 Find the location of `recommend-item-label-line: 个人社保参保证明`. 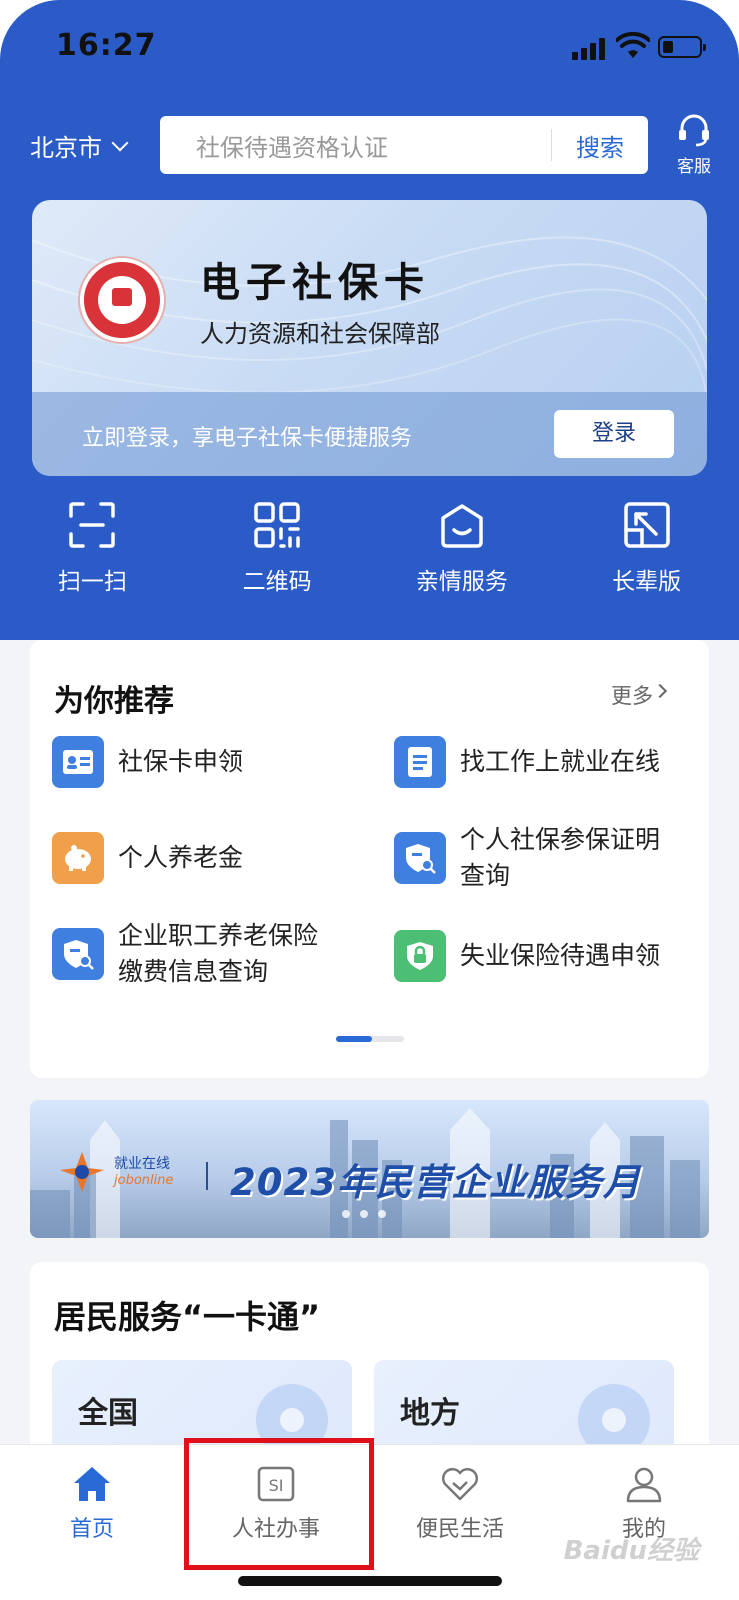

recommend-item-label-line: 个人社保参保证明 is located at coordinates (560, 839).